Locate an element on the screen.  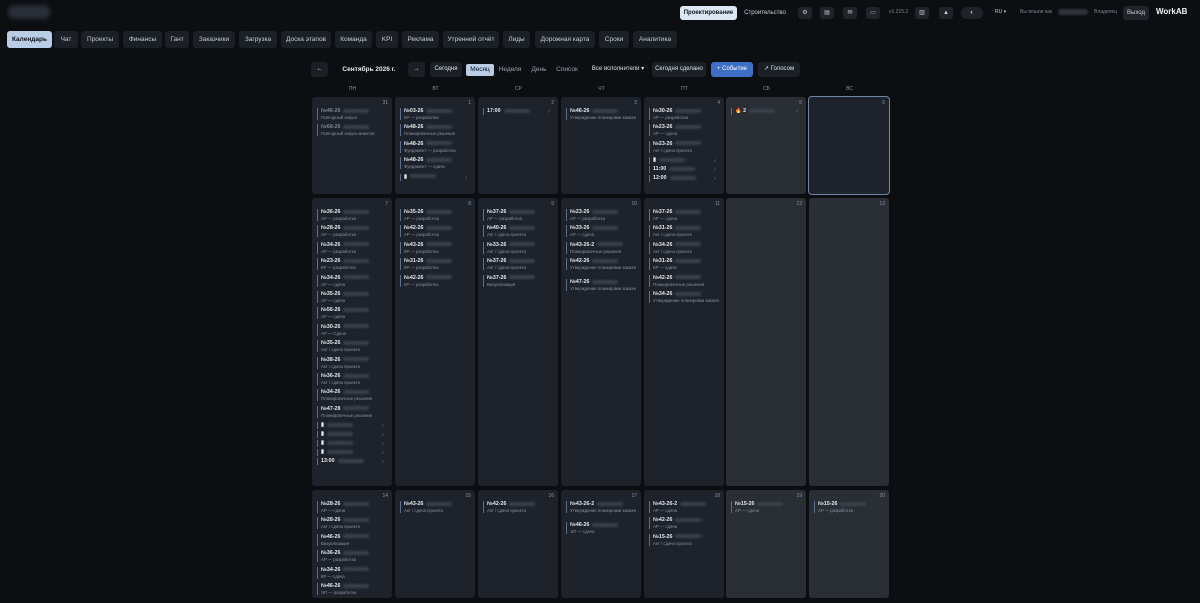
nav-tab-10: Реклама is located at coordinates (420, 39).